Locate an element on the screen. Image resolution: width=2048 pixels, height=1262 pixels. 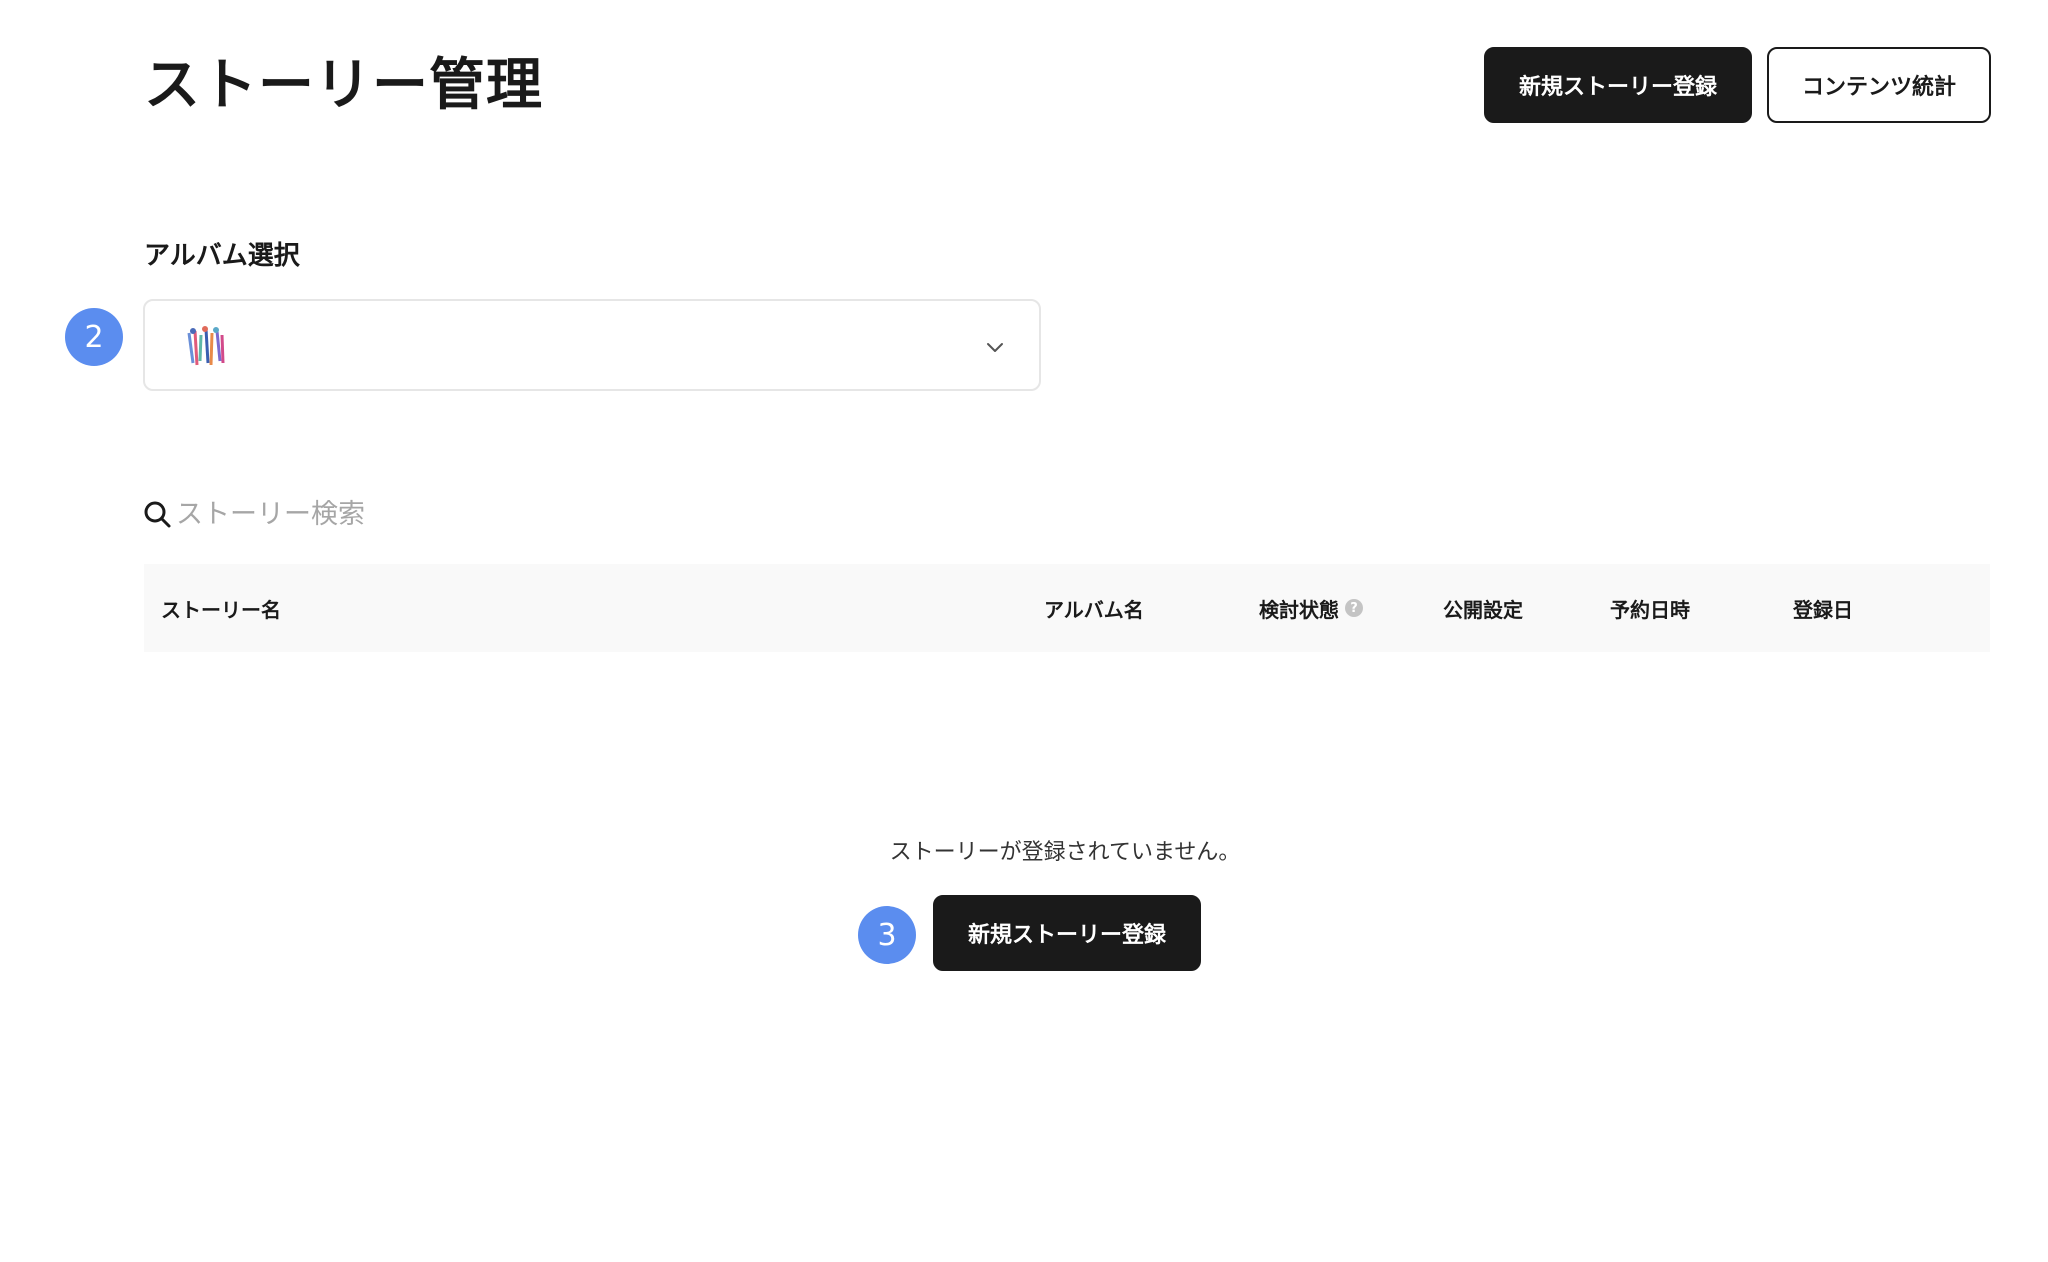
column-header-story-name: ストーリー名 is located at coordinates (221, 609).